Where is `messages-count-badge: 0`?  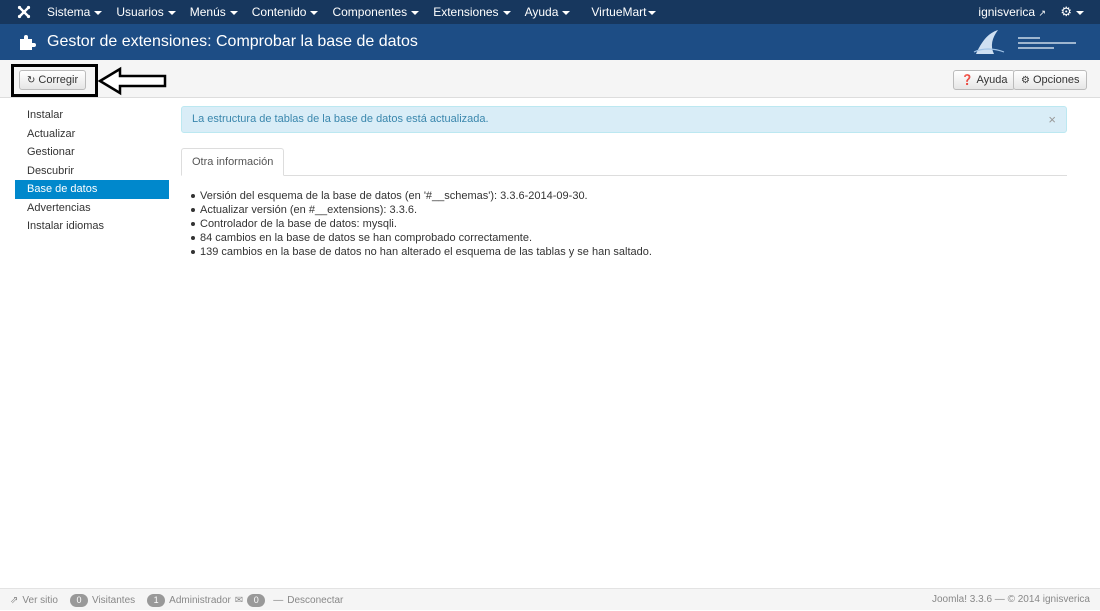 messages-count-badge: 0 is located at coordinates (256, 600).